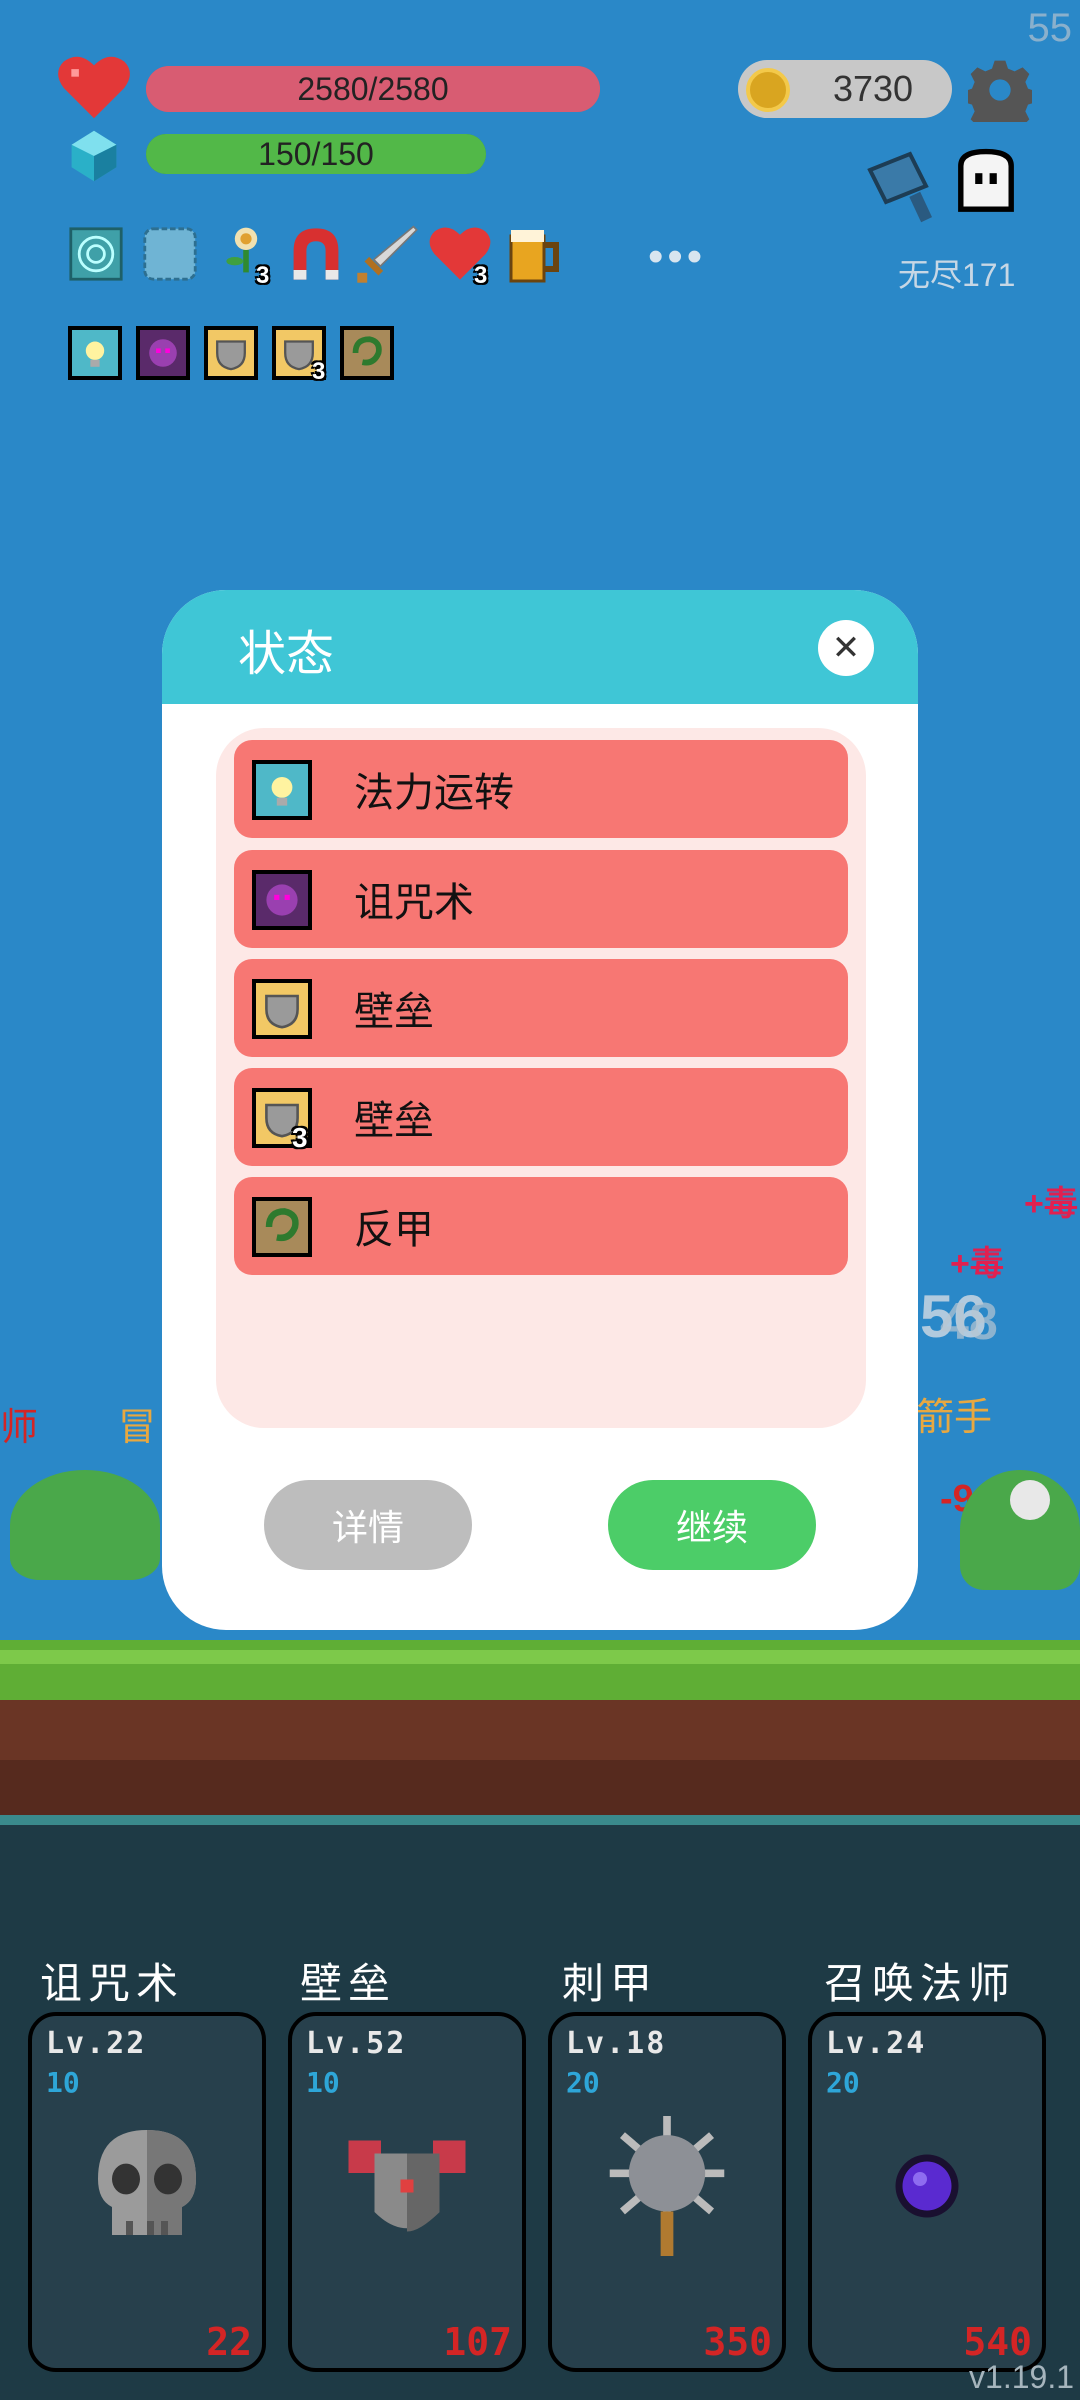 The image size is (1080, 2400). I want to click on endless-level-label: 无尽171, so click(957, 275).